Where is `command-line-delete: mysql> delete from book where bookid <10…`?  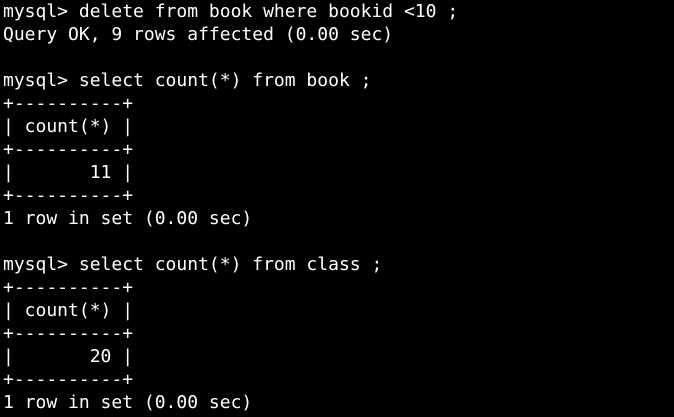
command-line-delete: mysql> delete from book where bookid <10… is located at coordinates (231, 11).